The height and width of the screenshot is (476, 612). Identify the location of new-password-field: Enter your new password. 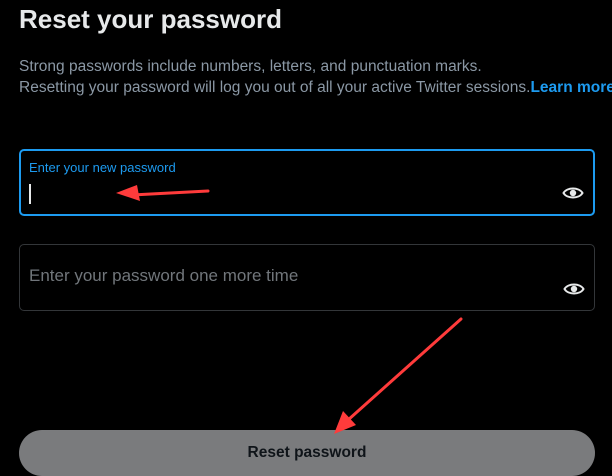
(307, 182).